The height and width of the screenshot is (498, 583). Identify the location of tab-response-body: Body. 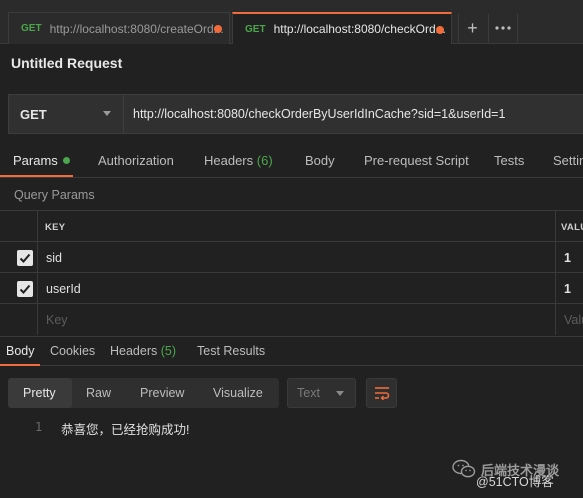
(20, 351).